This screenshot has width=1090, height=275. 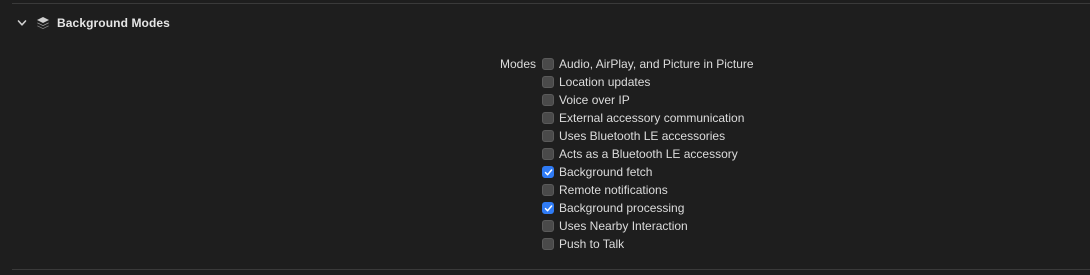 What do you see at coordinates (605, 82) in the screenshot?
I see `mode-option-label: Location updates` at bounding box center [605, 82].